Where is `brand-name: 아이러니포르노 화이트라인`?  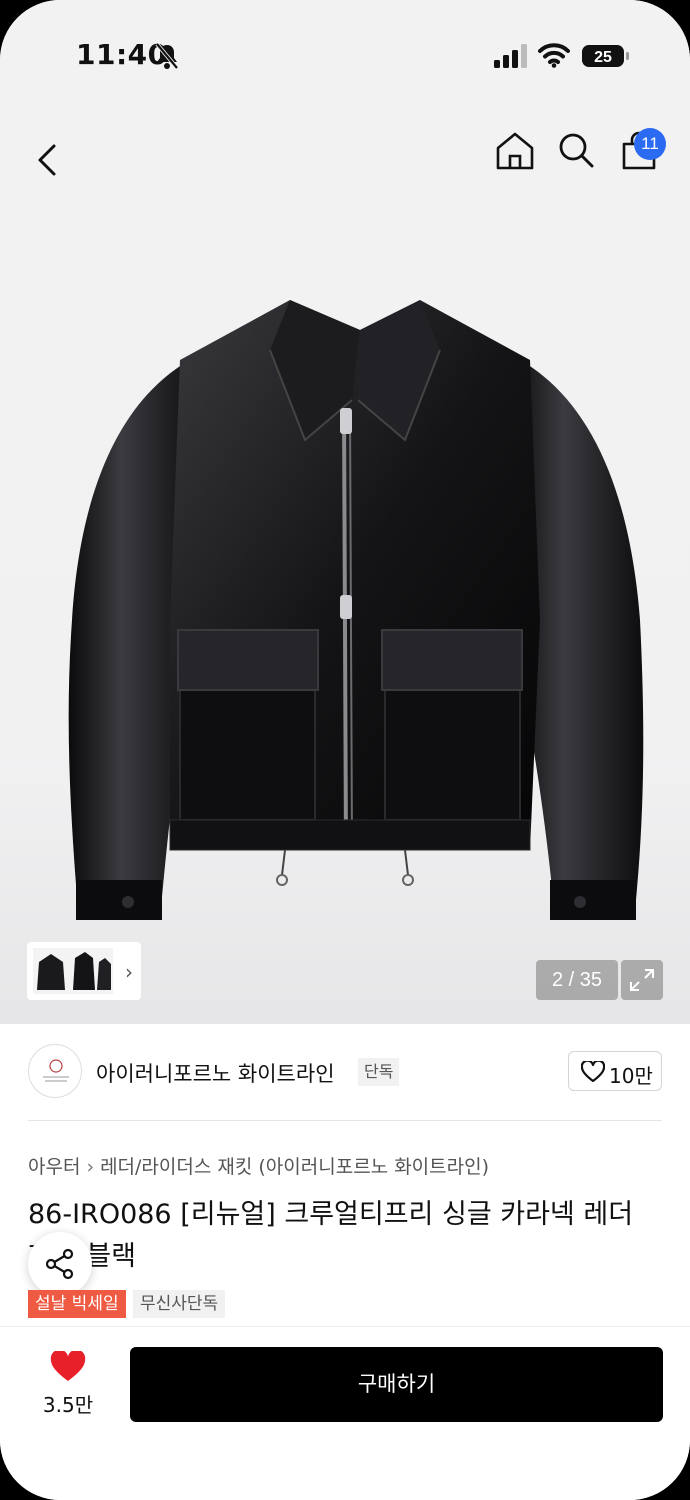 brand-name: 아이러니포르노 화이트라인 is located at coordinates (215, 1073).